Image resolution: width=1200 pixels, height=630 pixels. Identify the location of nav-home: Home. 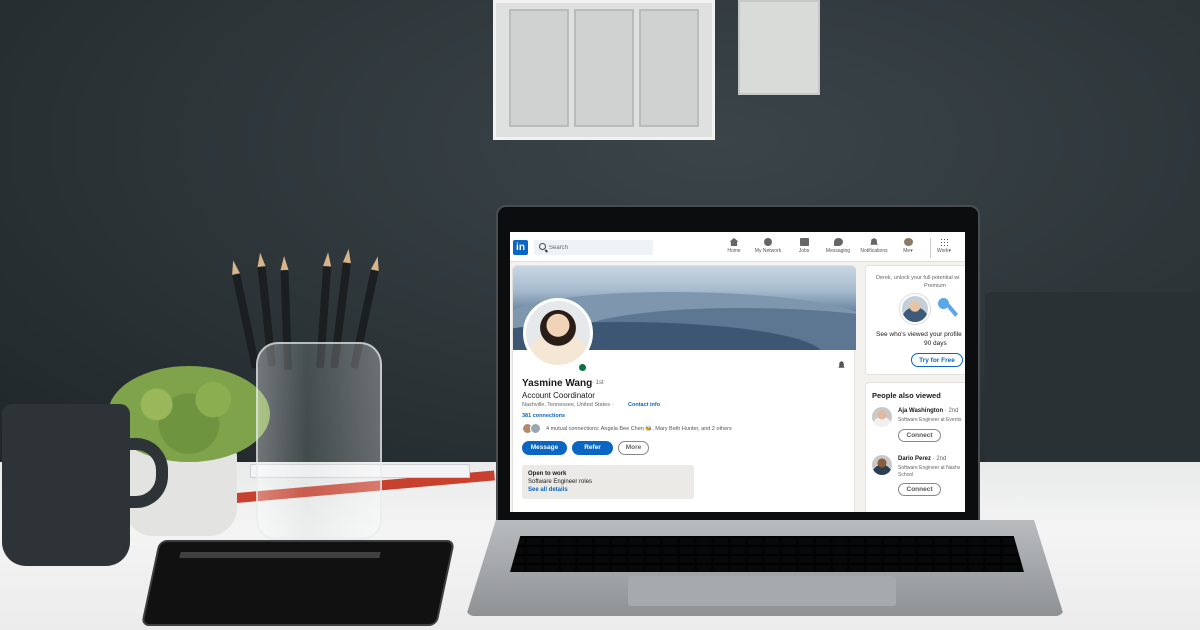
(734, 249).